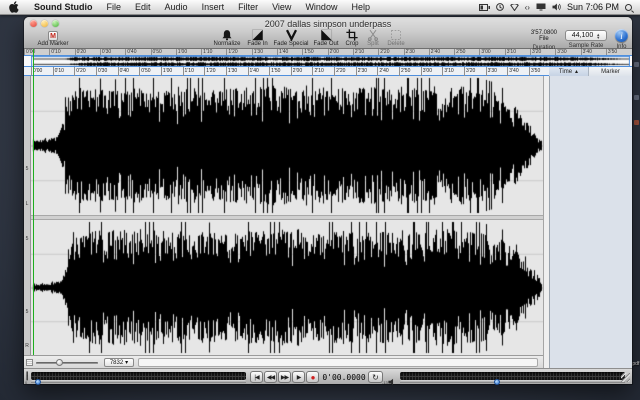 This screenshot has height=400, width=640. What do you see at coordinates (63, 7) in the screenshot?
I see `menu-app-name: Sound Studio` at bounding box center [63, 7].